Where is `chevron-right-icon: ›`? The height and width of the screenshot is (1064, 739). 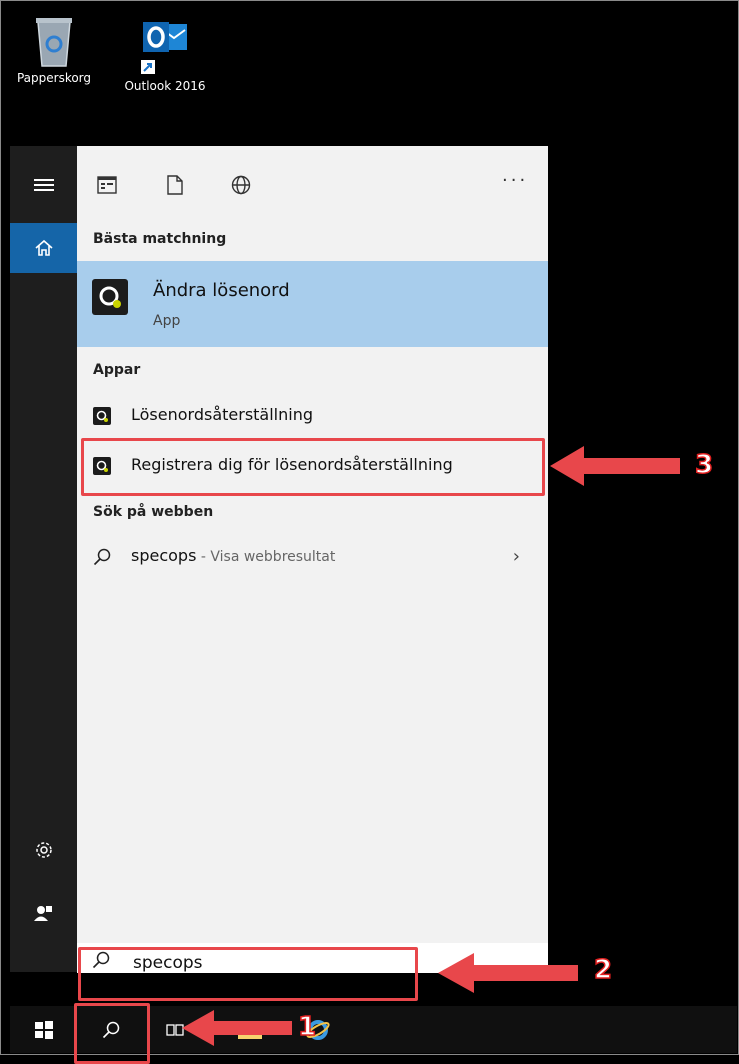 chevron-right-icon: › is located at coordinates (516, 556).